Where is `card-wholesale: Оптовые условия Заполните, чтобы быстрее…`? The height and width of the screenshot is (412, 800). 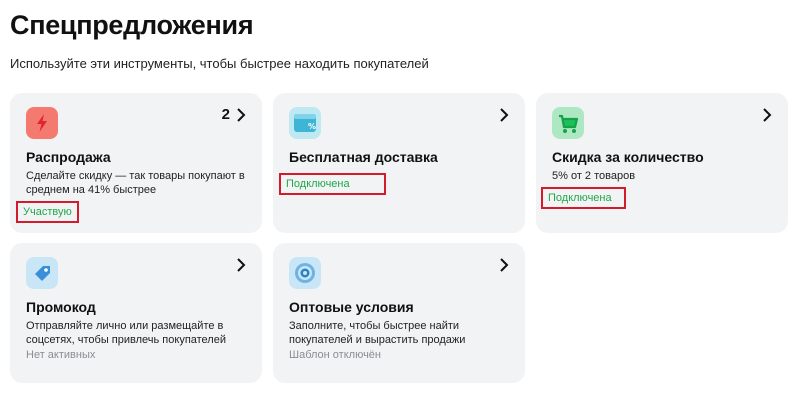 card-wholesale: Оптовые условия Заполните, чтобы быстрее… is located at coordinates (399, 313).